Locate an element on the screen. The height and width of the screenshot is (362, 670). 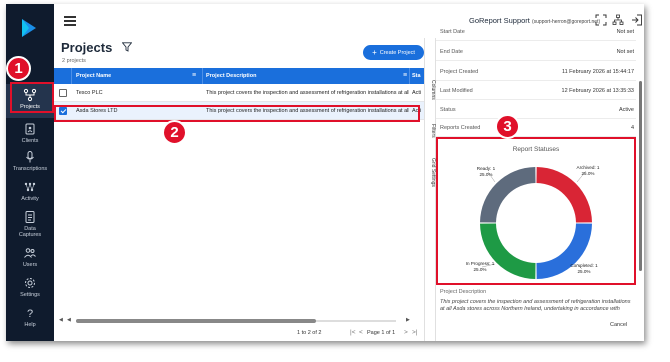
slice-label: Completed: 1 is located at coordinates (584, 265).